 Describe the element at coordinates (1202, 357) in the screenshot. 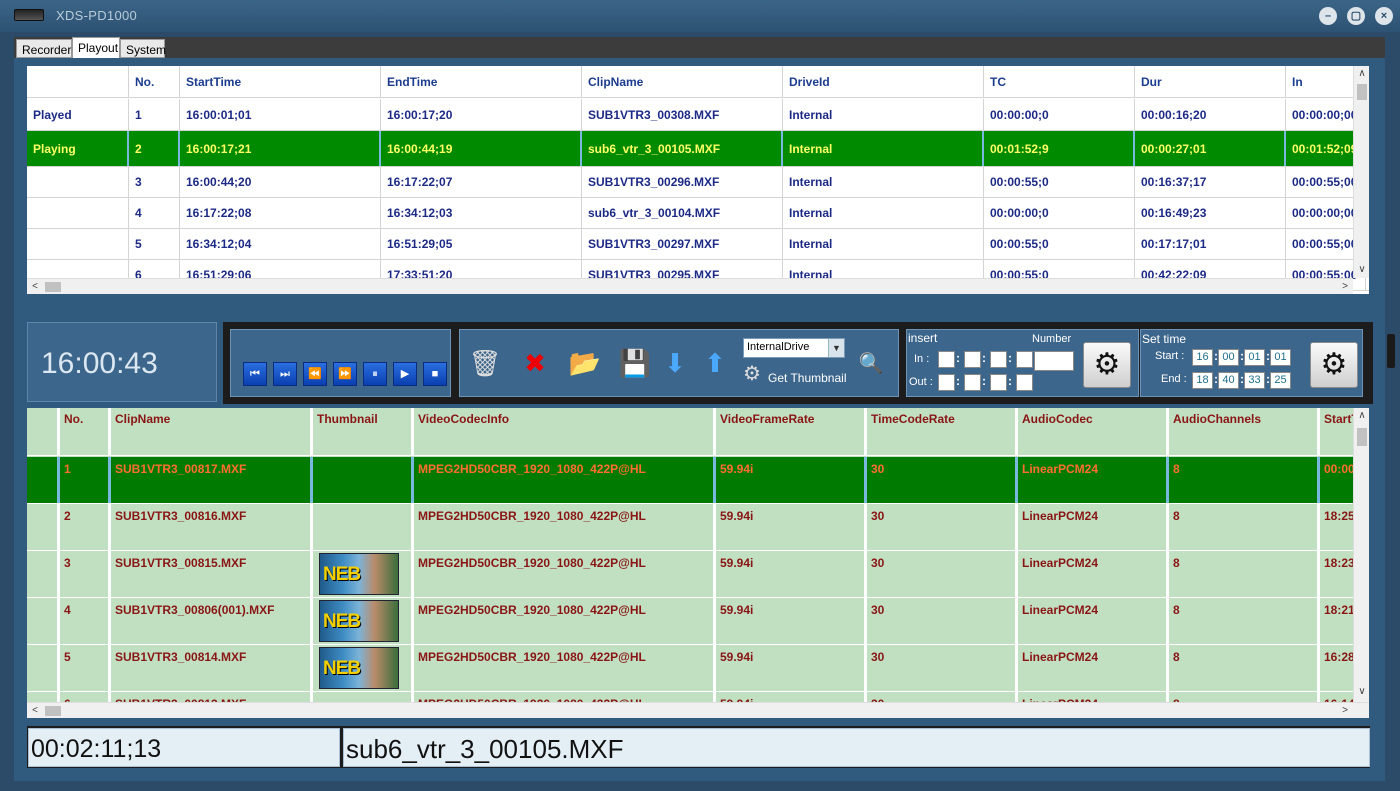

I see `start-time-field-1: 16` at that location.